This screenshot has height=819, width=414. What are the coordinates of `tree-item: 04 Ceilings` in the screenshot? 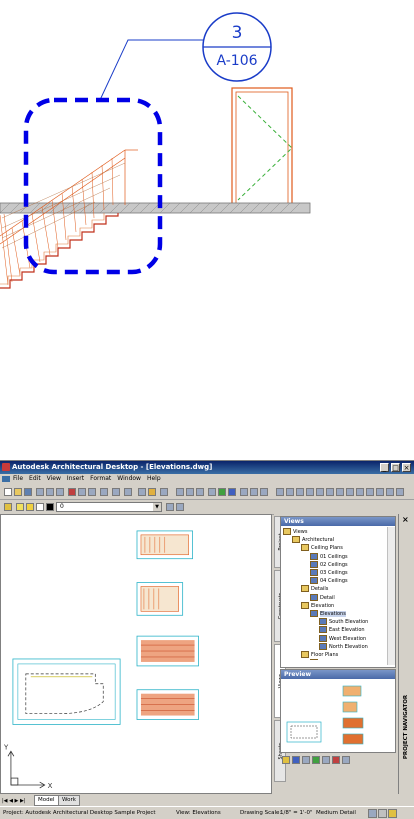 It's located at (337, 581).